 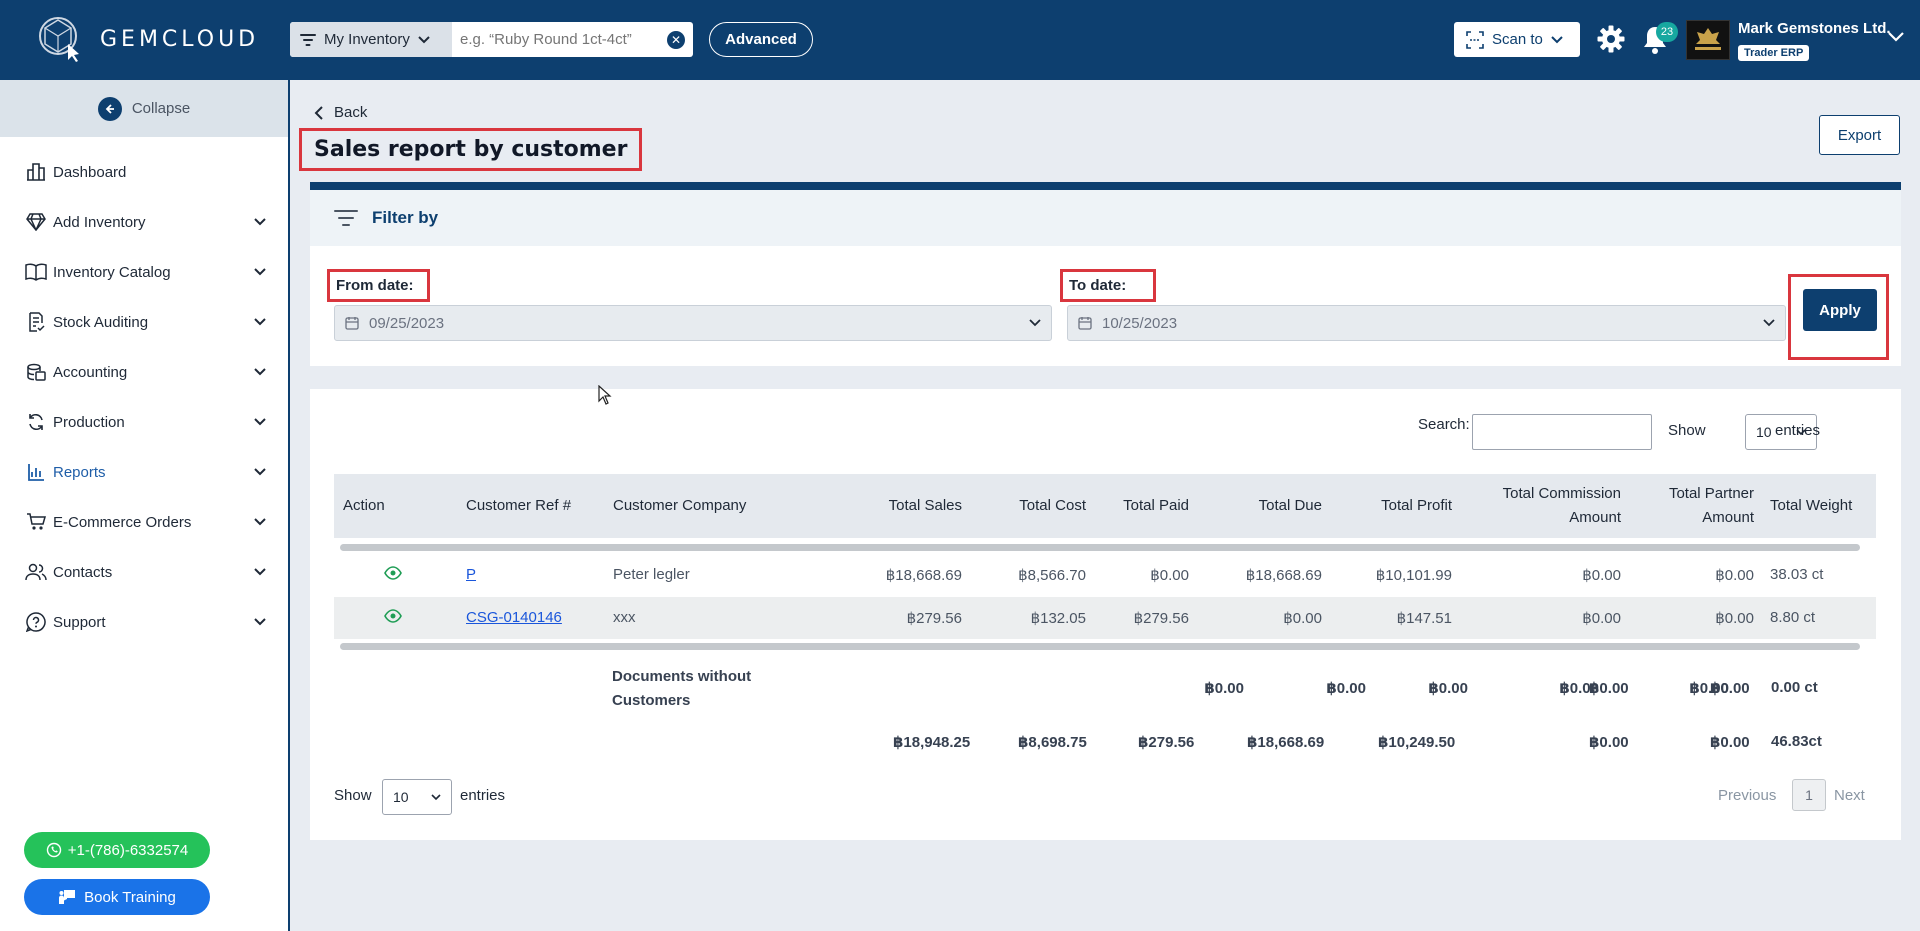 I want to click on company-logo-icon, so click(x=1708, y=39).